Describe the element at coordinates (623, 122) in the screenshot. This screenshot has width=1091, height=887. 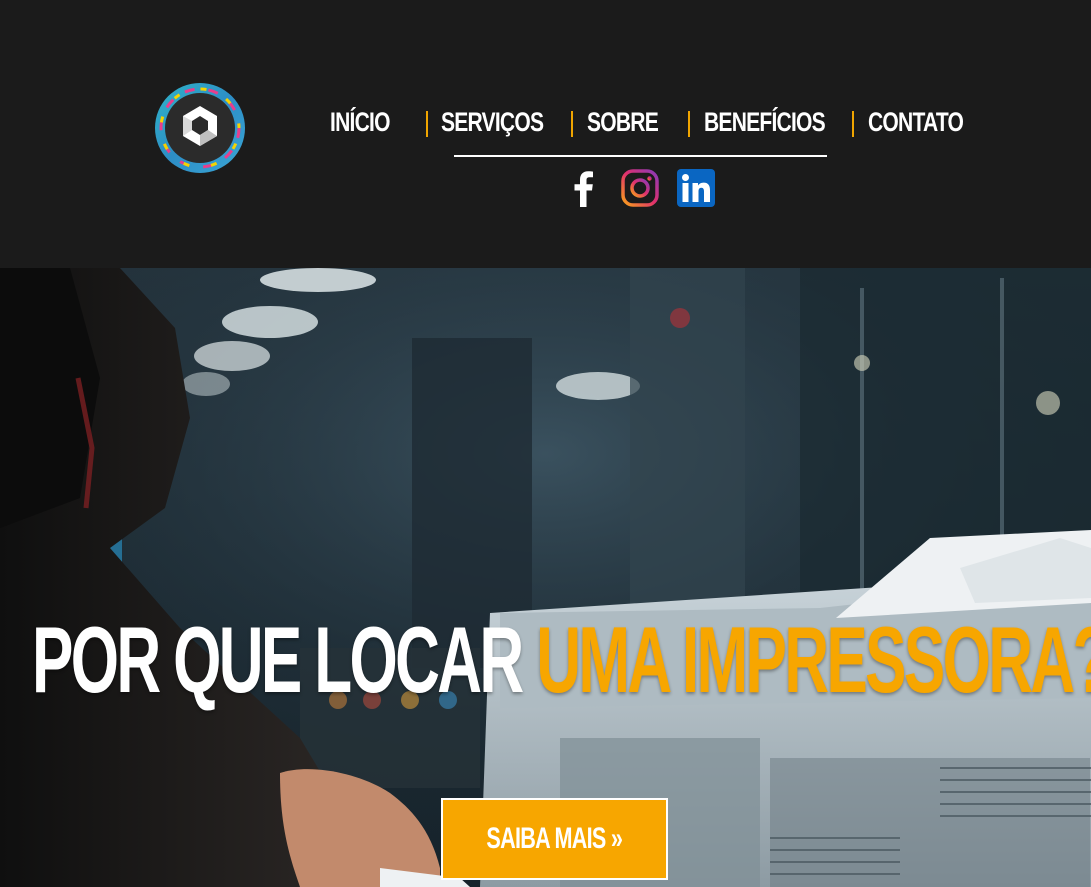
I see `nav-item-sobre: SOBRE` at that location.